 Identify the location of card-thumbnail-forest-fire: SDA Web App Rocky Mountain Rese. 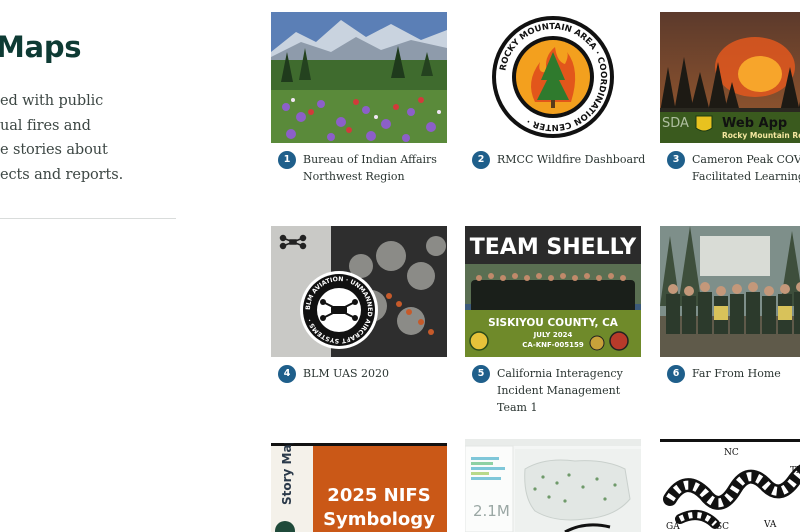
(730, 77).